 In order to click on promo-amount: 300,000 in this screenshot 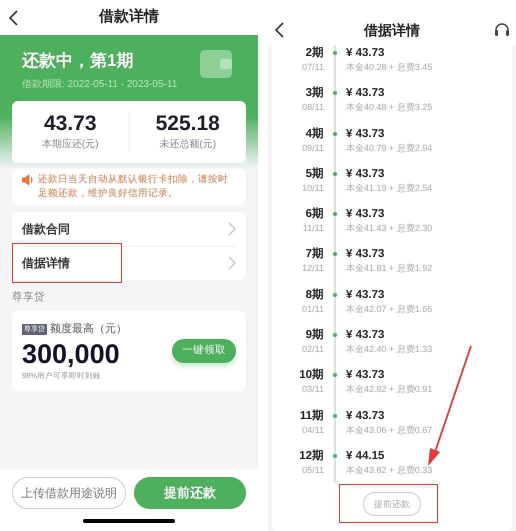, I will do `click(71, 354)`.